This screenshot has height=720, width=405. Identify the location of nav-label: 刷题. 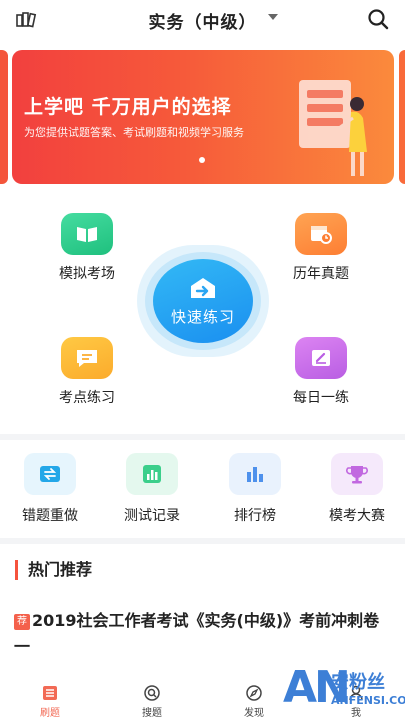
(50, 713).